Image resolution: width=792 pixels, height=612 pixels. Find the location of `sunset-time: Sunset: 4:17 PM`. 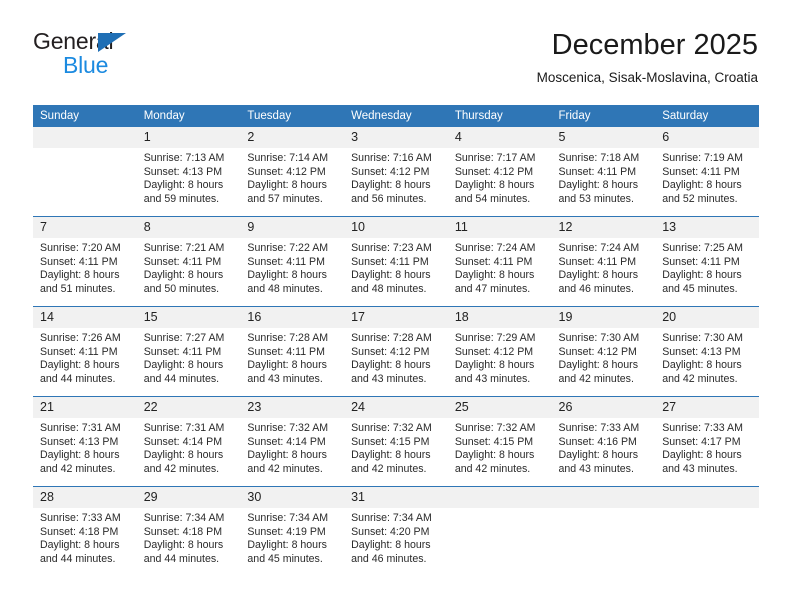

sunset-time: Sunset: 4:17 PM is located at coordinates (701, 441).